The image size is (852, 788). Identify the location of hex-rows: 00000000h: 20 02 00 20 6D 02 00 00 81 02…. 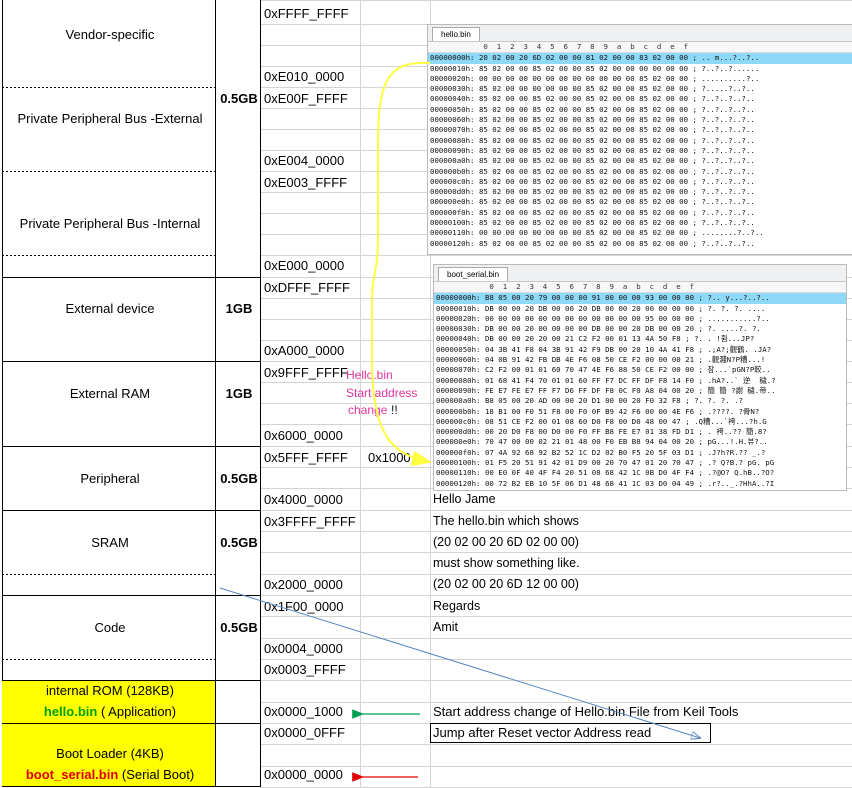
(640, 151).